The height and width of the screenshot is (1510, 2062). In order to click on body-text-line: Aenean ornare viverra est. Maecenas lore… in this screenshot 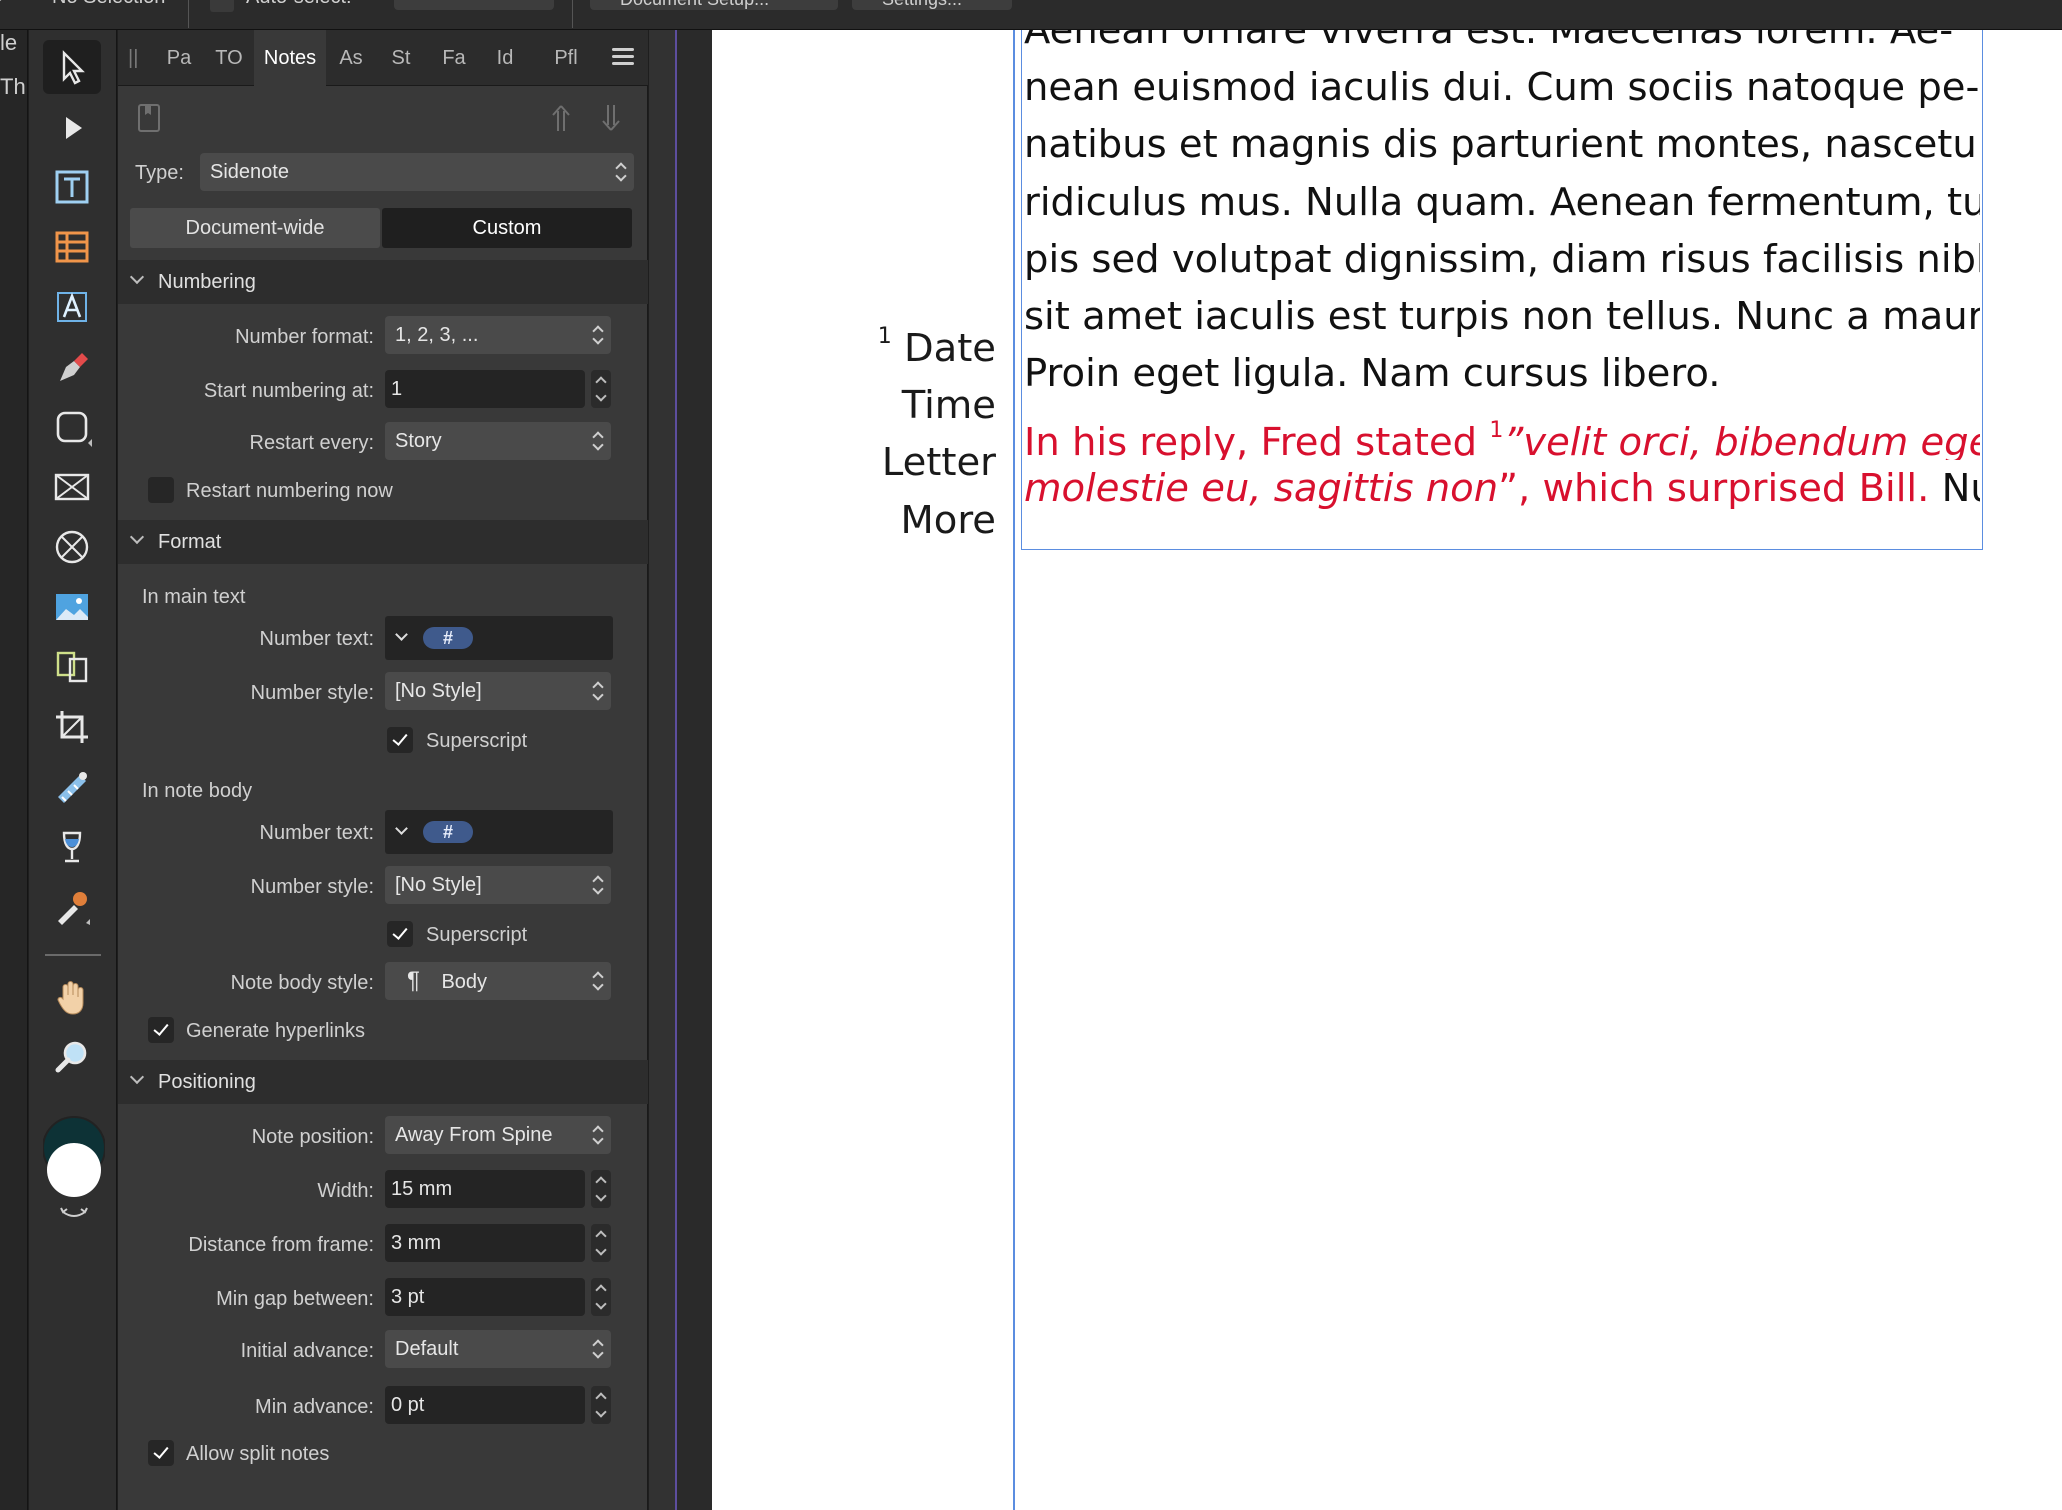, I will do `click(1489, 41)`.